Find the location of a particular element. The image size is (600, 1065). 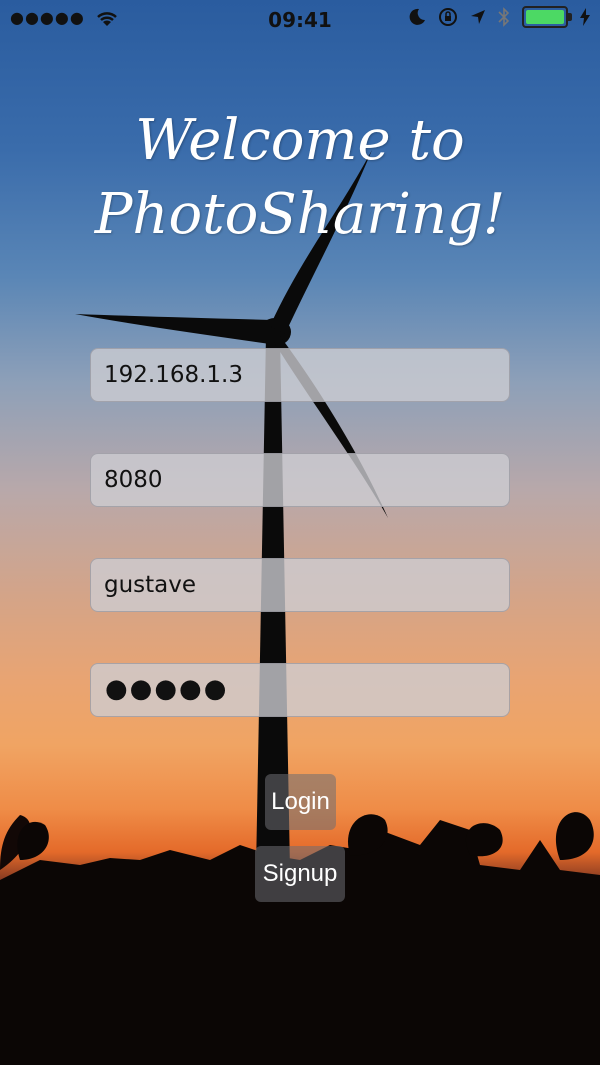

host-field is located at coordinates (300, 375).